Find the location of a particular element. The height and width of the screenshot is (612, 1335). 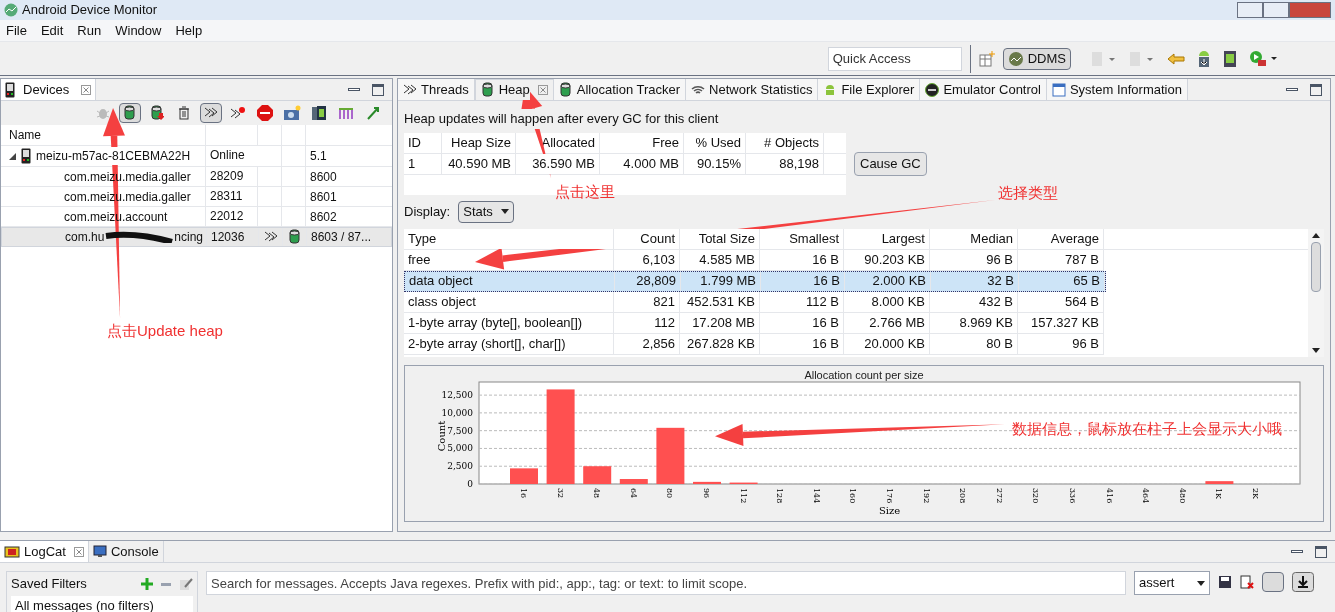

client-port: 8600 is located at coordinates (323, 177).